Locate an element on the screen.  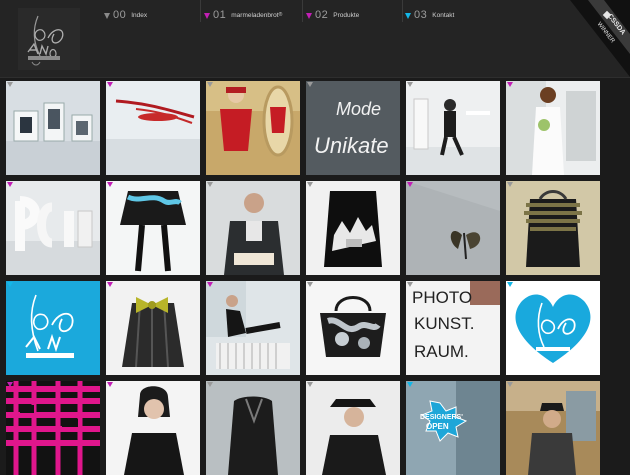
tile-image: PHOTO KUNST. RAUM. is located at coordinates (453, 328).